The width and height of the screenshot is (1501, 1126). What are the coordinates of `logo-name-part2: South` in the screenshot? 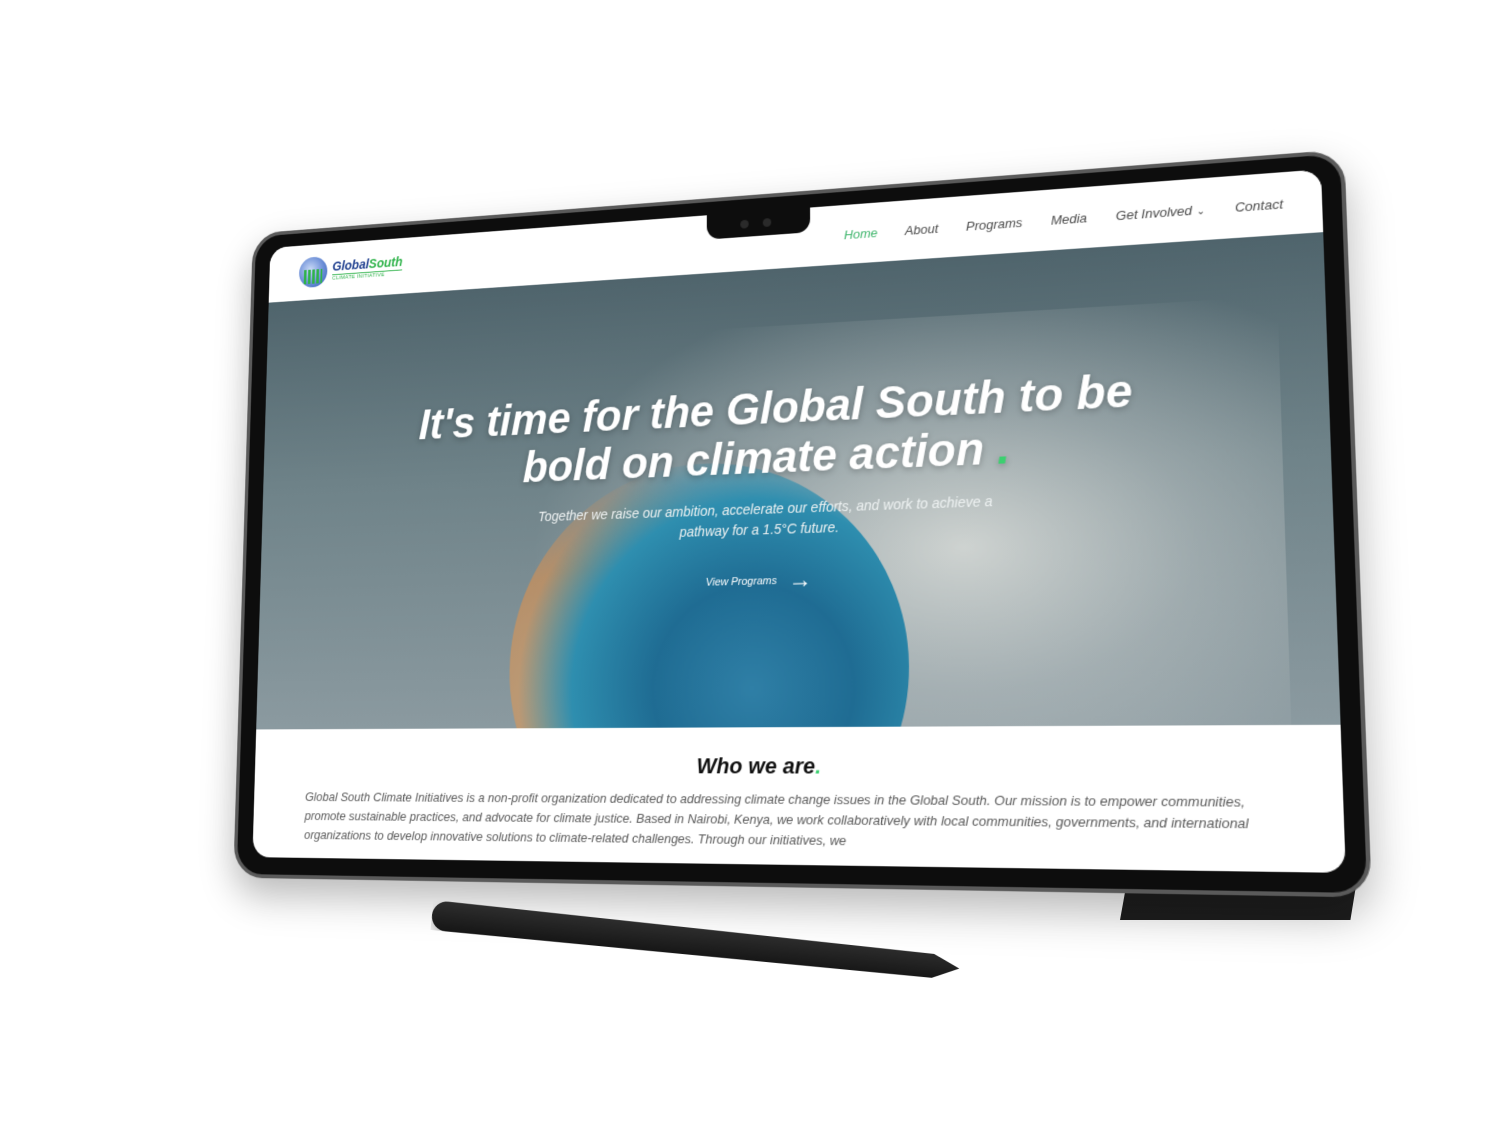 It's located at (386, 262).